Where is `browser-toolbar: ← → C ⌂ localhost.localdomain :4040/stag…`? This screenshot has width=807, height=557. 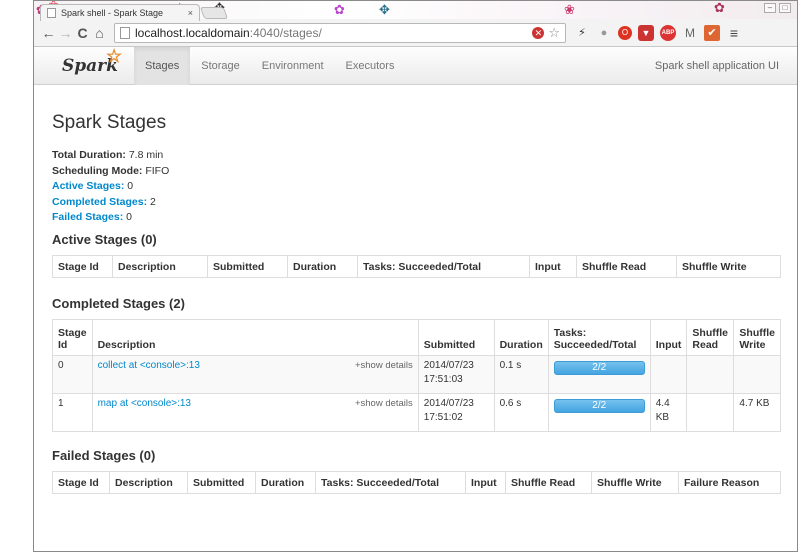 browser-toolbar: ← → C ⌂ localhost.localdomain :4040/stag… is located at coordinates (415, 33).